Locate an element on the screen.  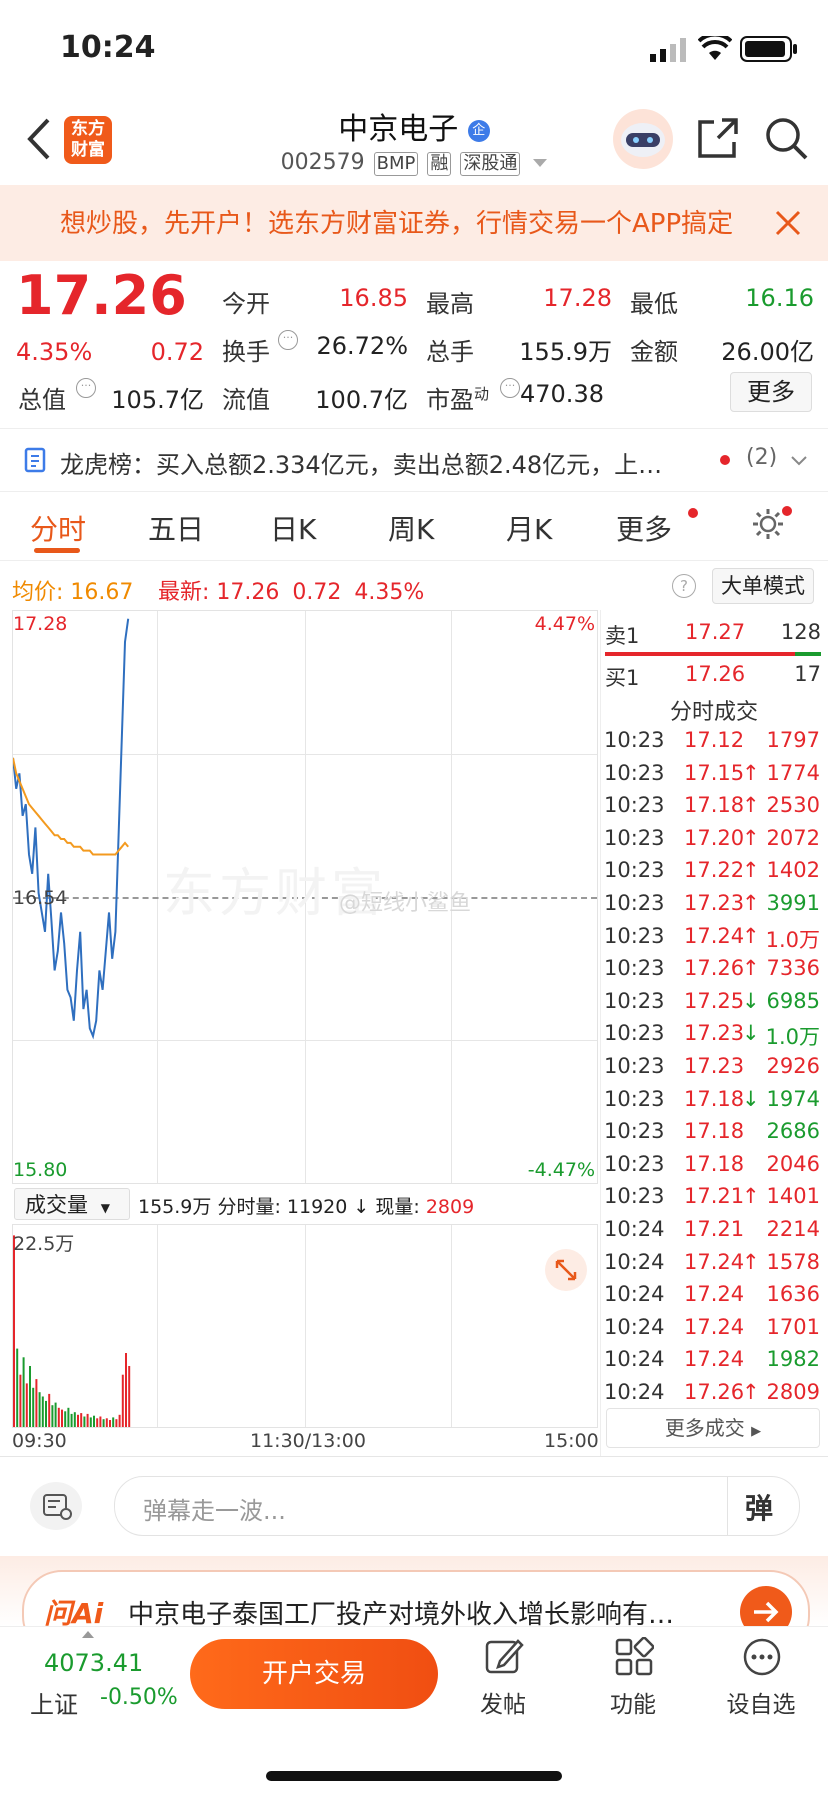
index-name: 上证 is located at coordinates (54, 1702).